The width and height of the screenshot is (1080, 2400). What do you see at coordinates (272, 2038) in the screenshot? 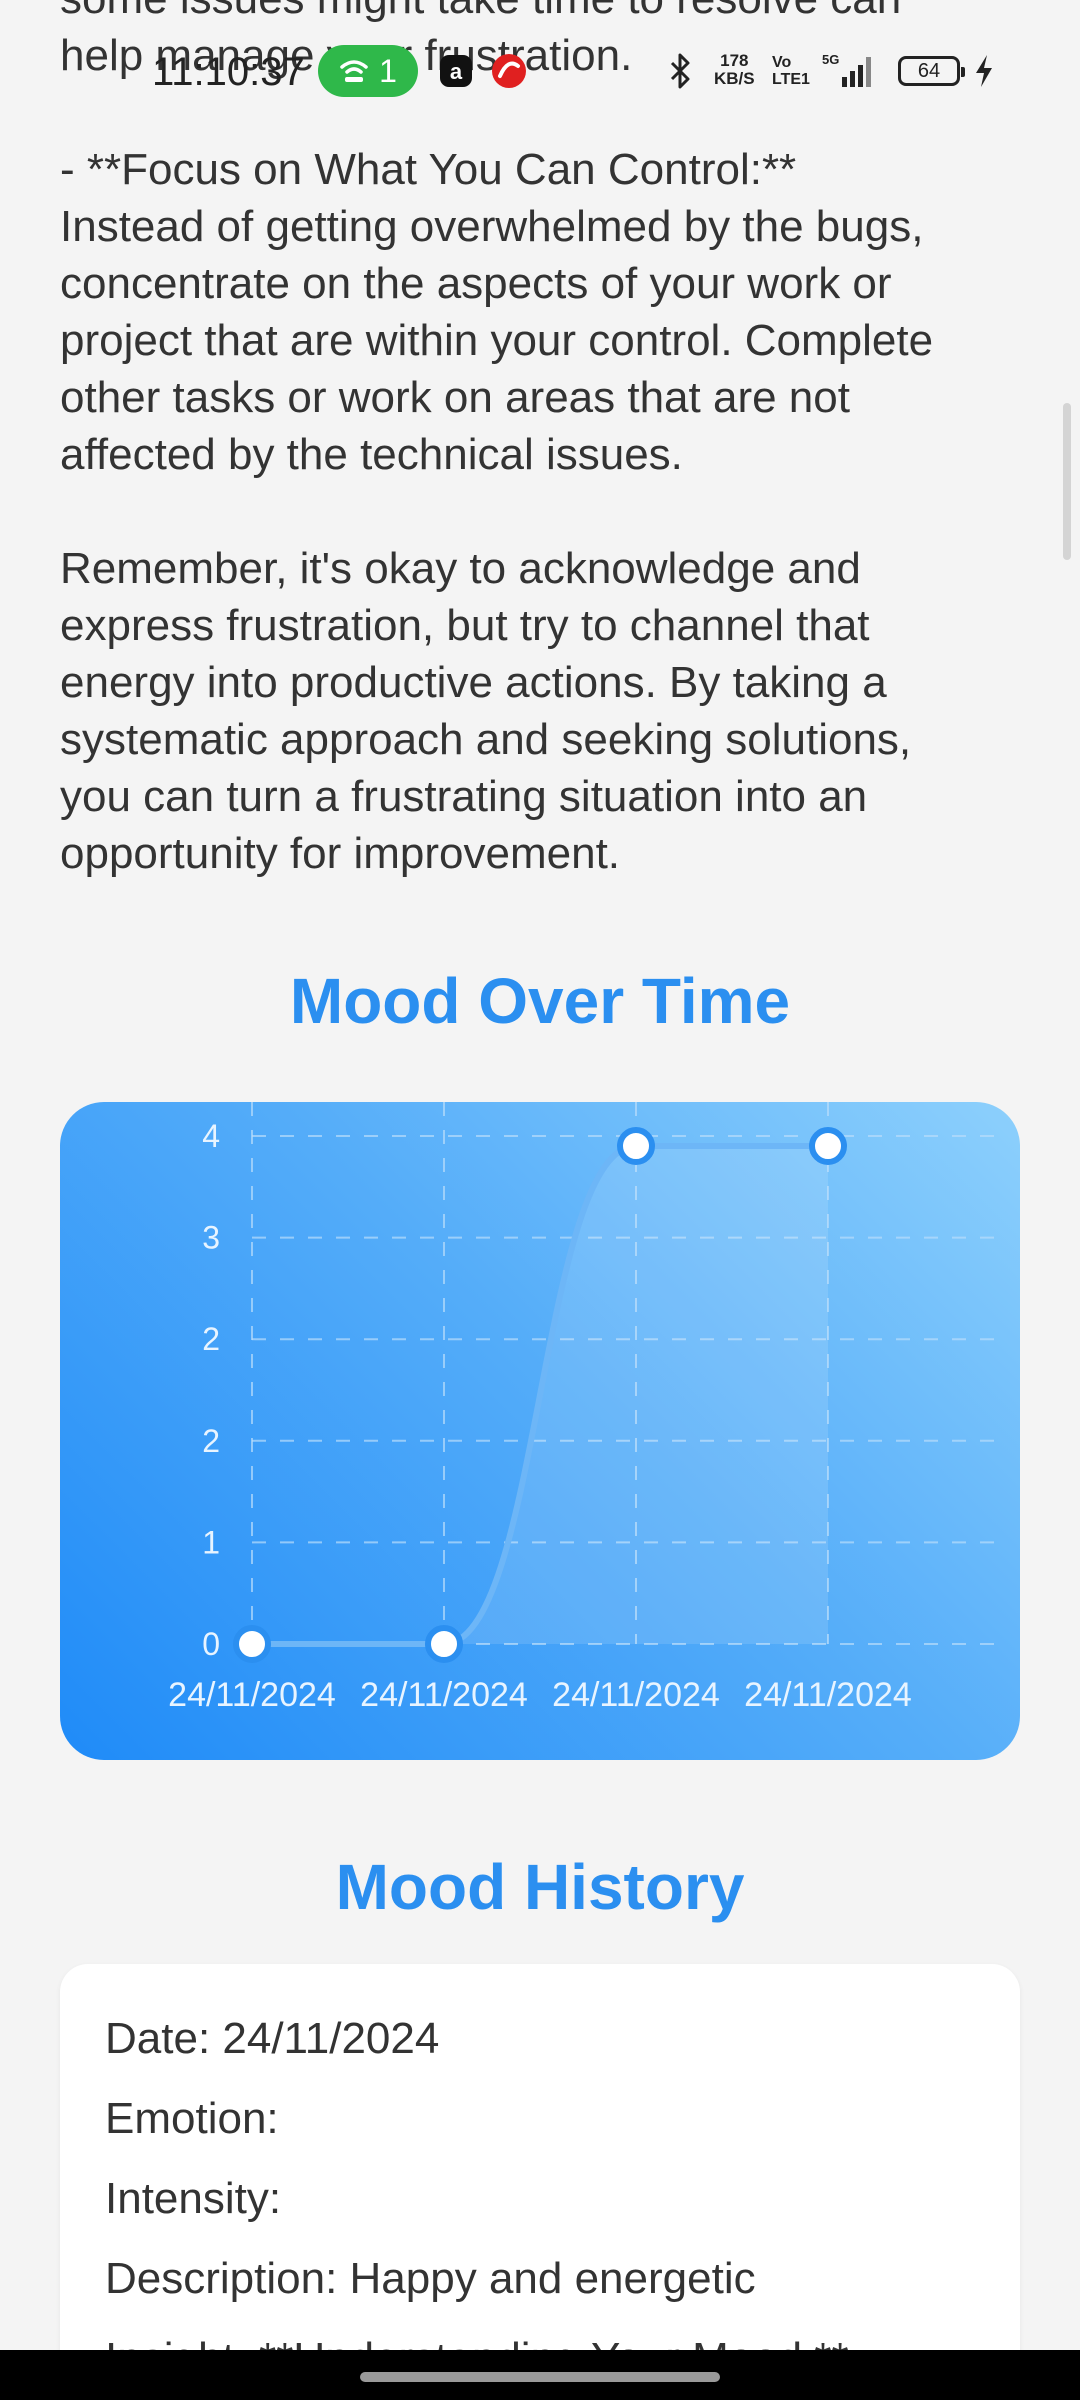
I see `history-date: Date: 24/11/2024` at bounding box center [272, 2038].